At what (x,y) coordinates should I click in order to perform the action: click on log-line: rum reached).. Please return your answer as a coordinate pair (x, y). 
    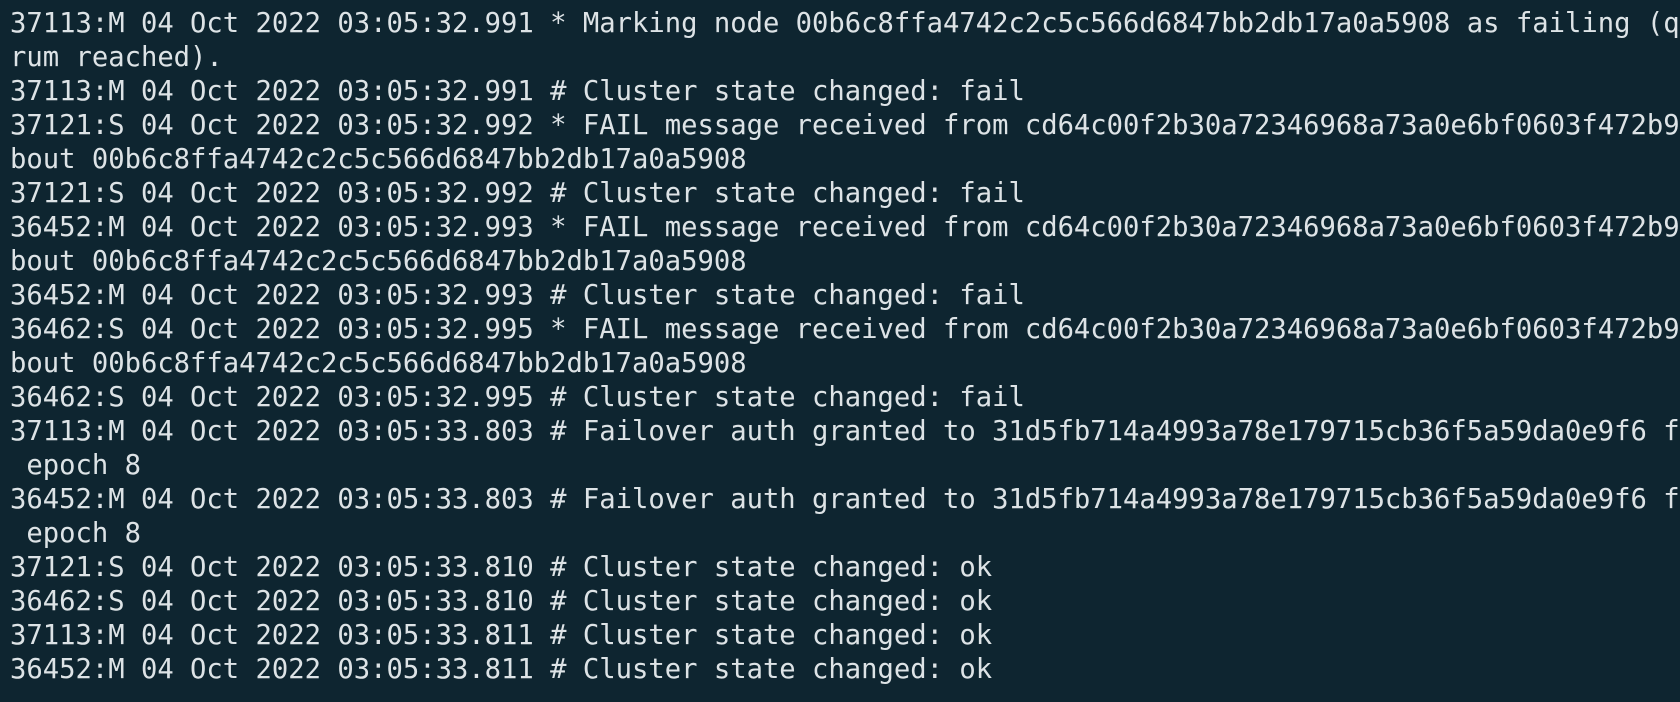
    Looking at the image, I should click on (116, 57).